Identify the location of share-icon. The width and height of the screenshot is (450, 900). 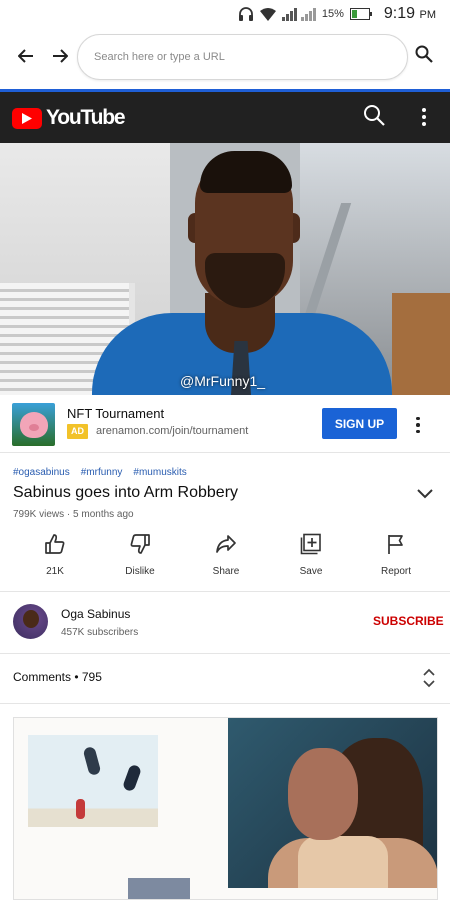
(226, 546).